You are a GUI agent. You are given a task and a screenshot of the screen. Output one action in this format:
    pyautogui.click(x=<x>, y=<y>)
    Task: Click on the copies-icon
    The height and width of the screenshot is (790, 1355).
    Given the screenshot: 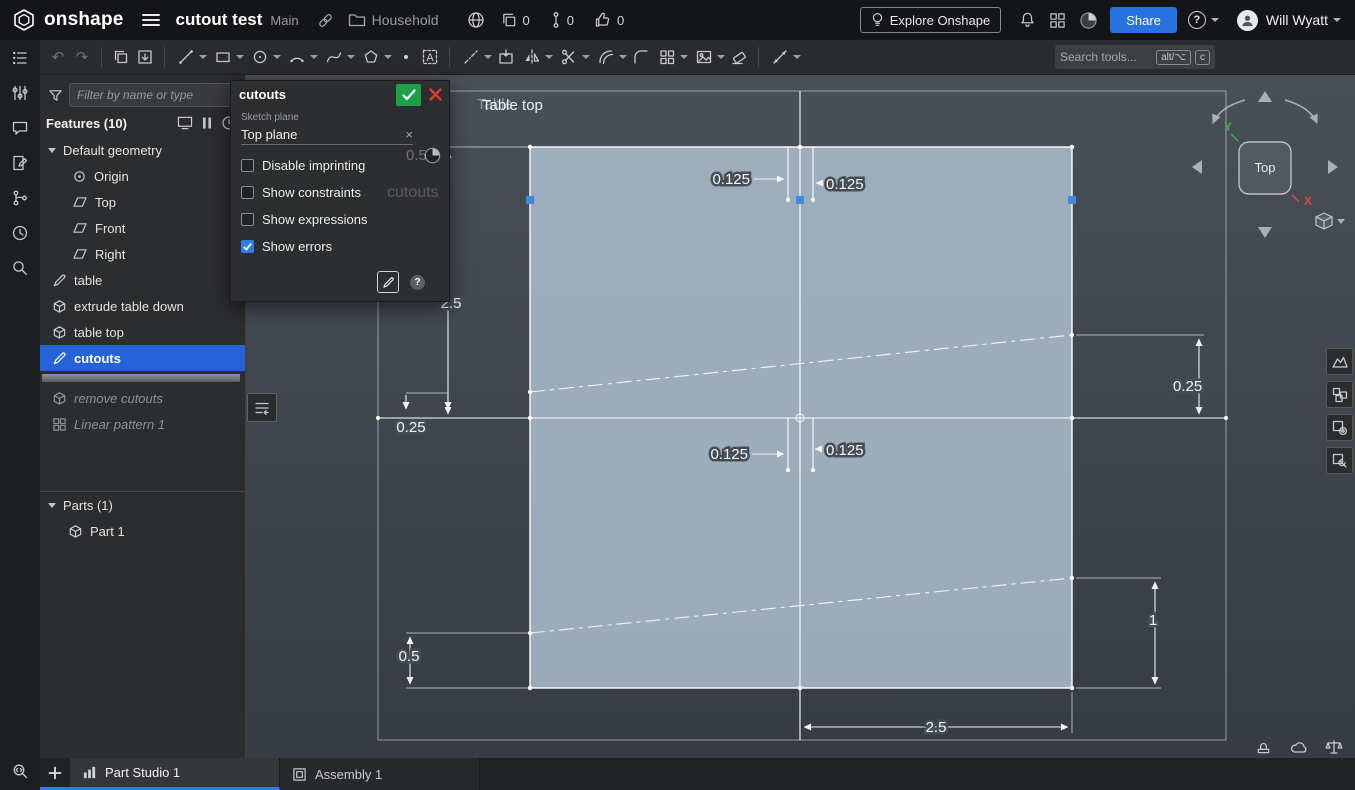 What is the action you would take?
    pyautogui.click(x=509, y=20)
    